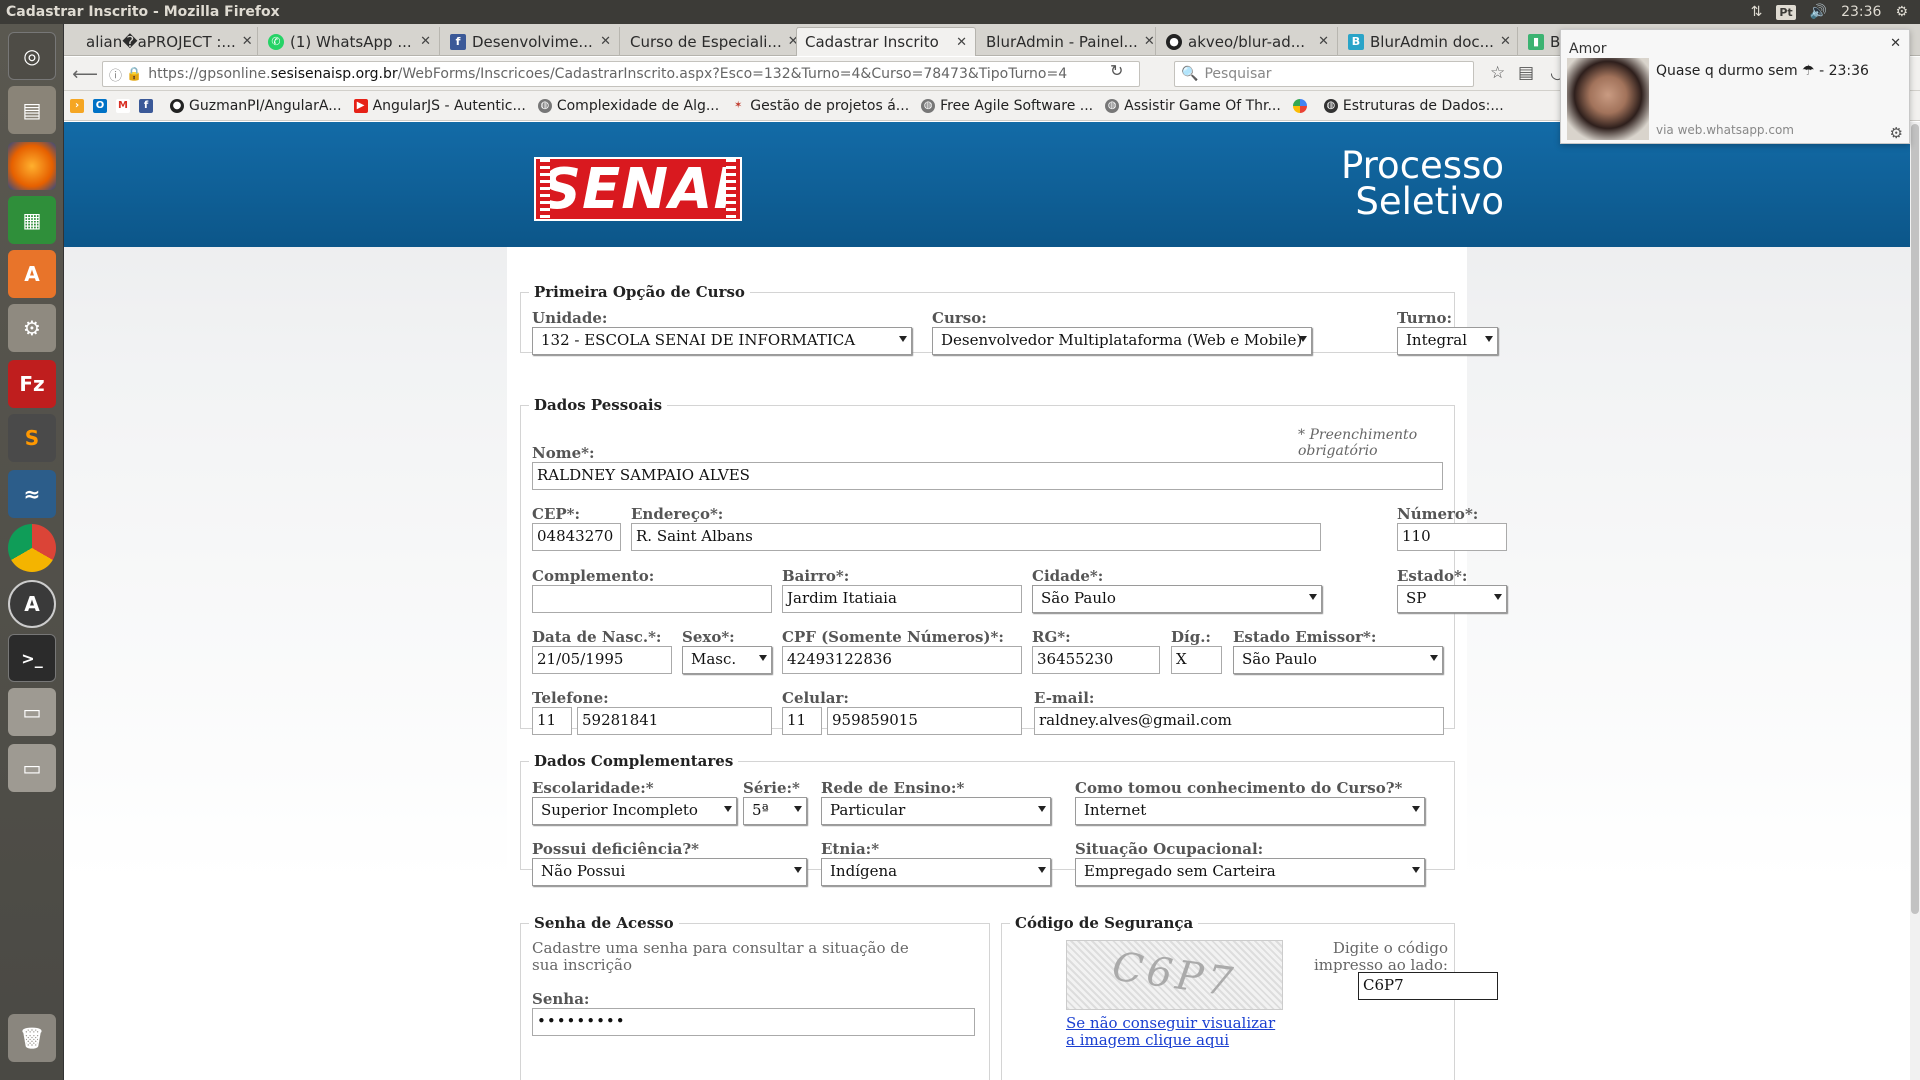 The height and width of the screenshot is (1080, 1920). I want to click on reading-list-icon: ▤, so click(1526, 73).